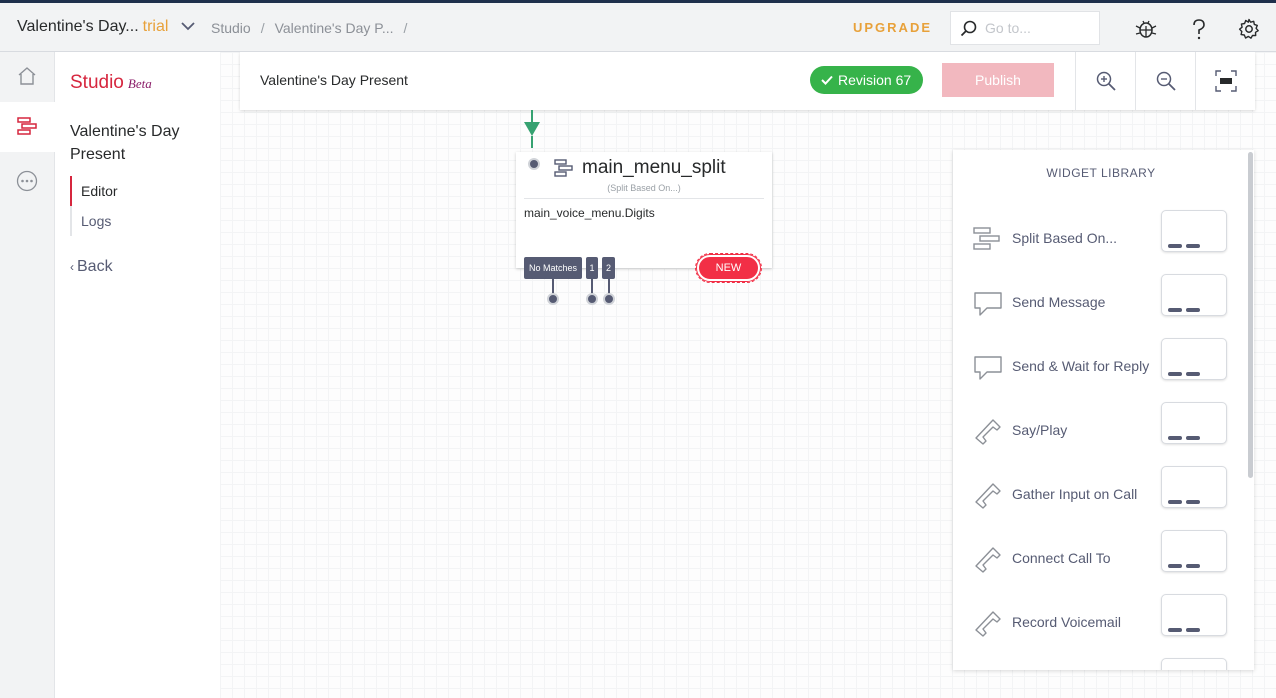 This screenshot has height=698, width=1276. I want to click on zoom-out-icon, so click(1166, 81).